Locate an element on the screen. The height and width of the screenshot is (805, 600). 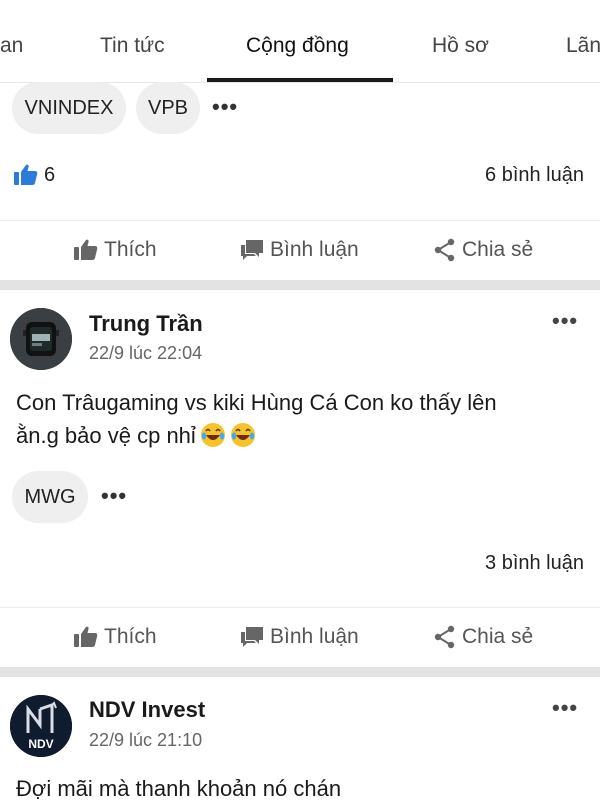
smartwatch-avatar-icon is located at coordinates (41, 339).